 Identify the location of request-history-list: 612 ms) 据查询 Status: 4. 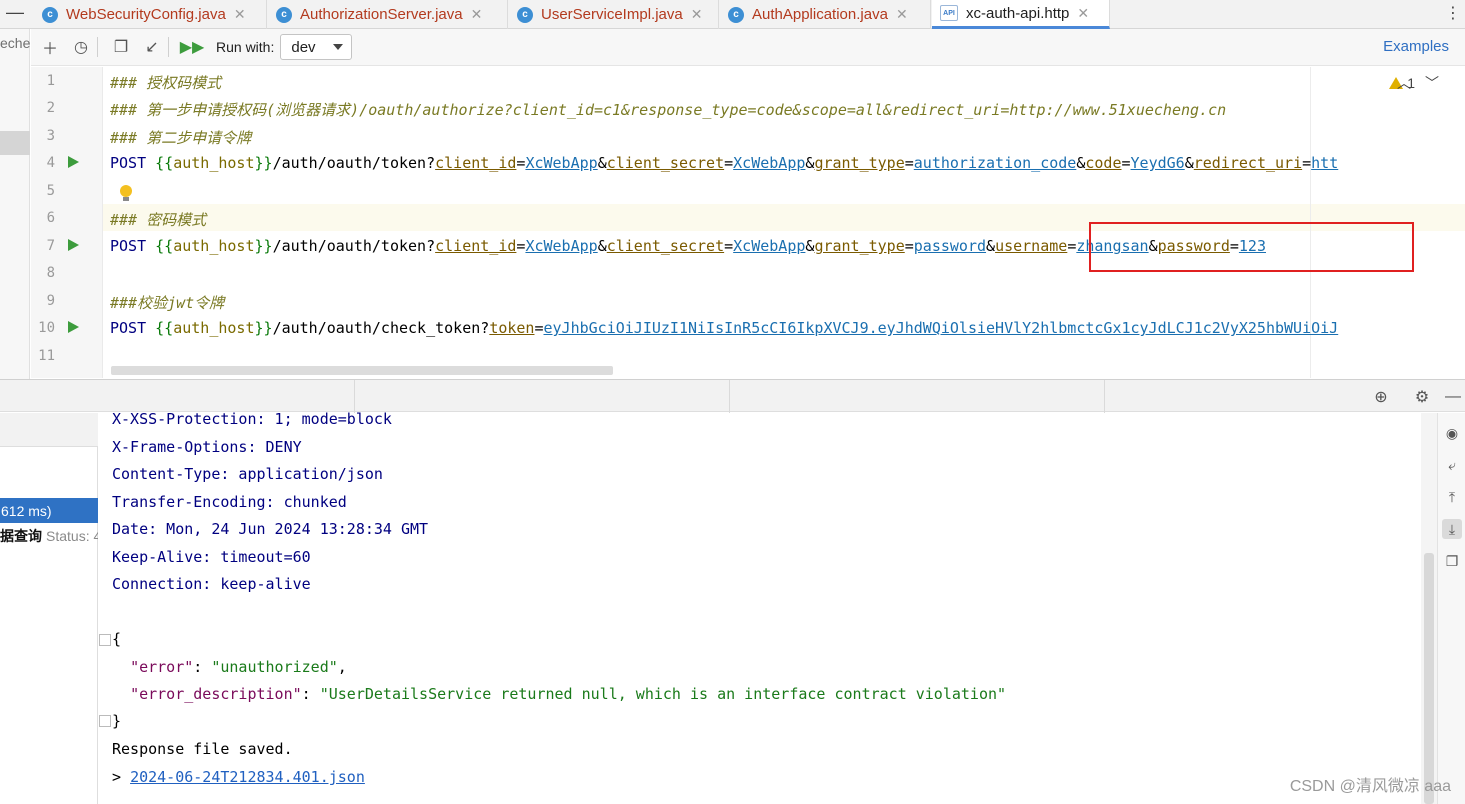
(49, 608).